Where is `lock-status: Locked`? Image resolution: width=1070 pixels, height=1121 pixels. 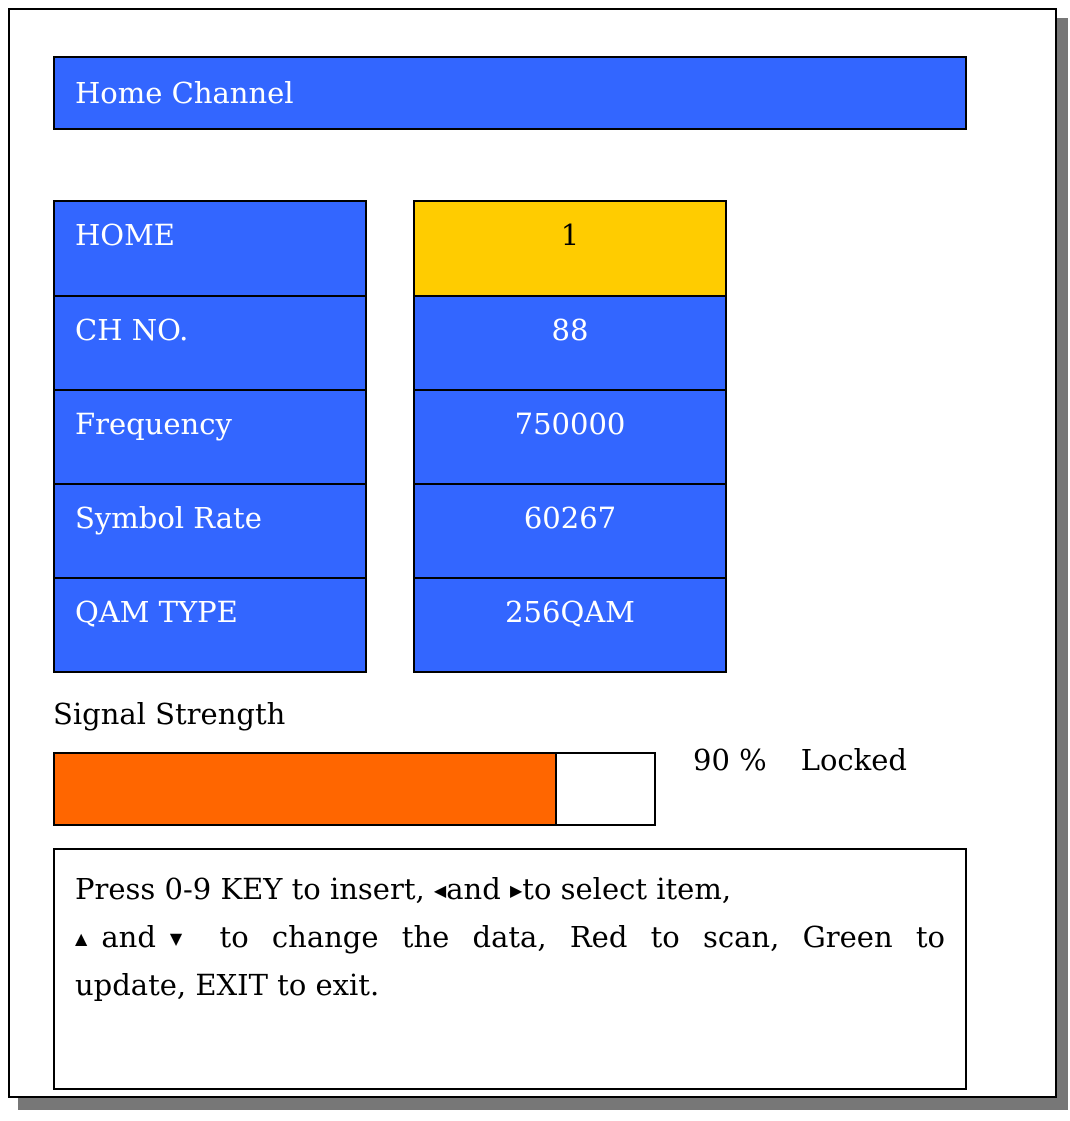
lock-status: Locked is located at coordinates (853, 760).